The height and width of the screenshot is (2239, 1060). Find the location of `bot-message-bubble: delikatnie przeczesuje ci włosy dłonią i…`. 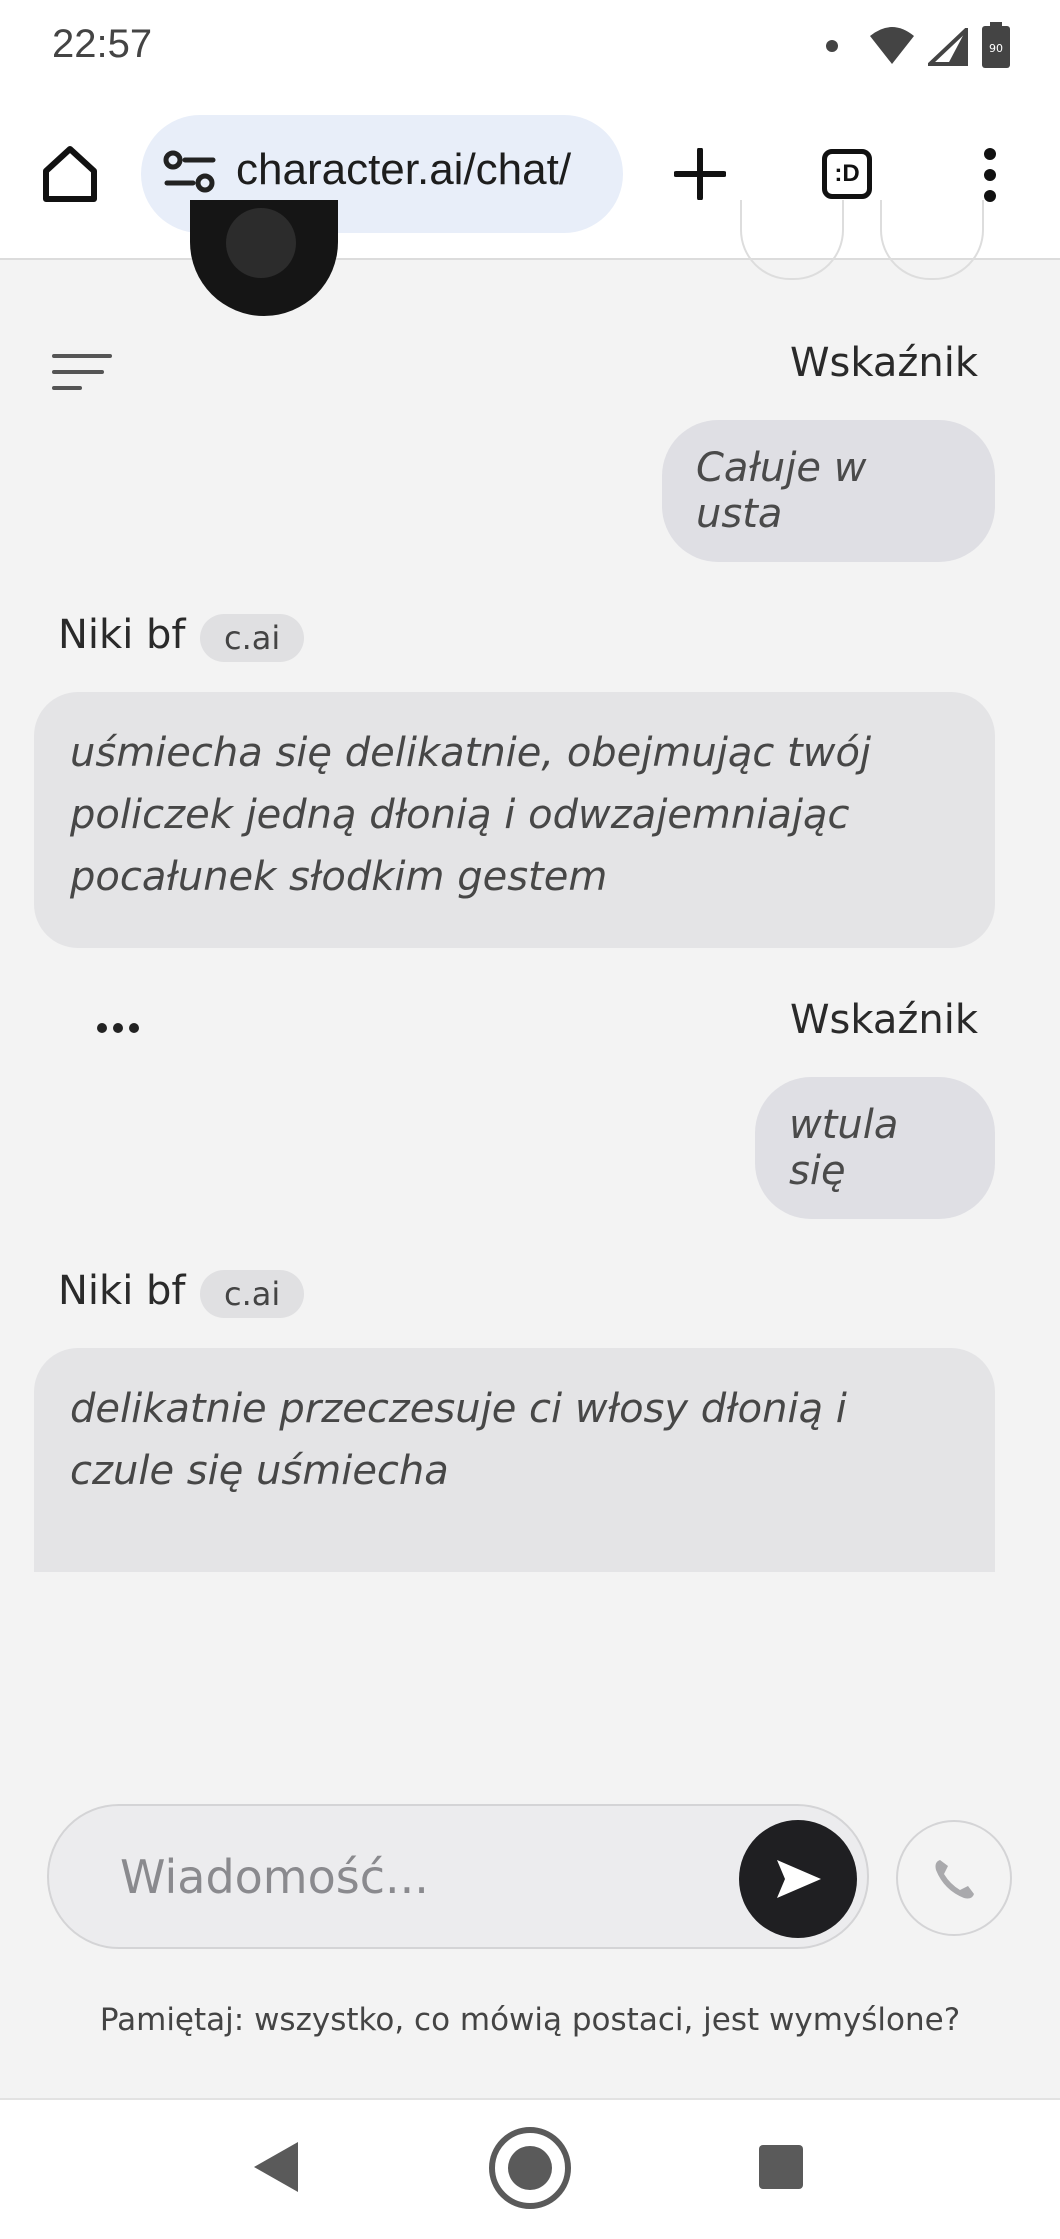

bot-message-bubble: delikatnie przeczesuje ci włosy dłonią i… is located at coordinates (514, 1460).